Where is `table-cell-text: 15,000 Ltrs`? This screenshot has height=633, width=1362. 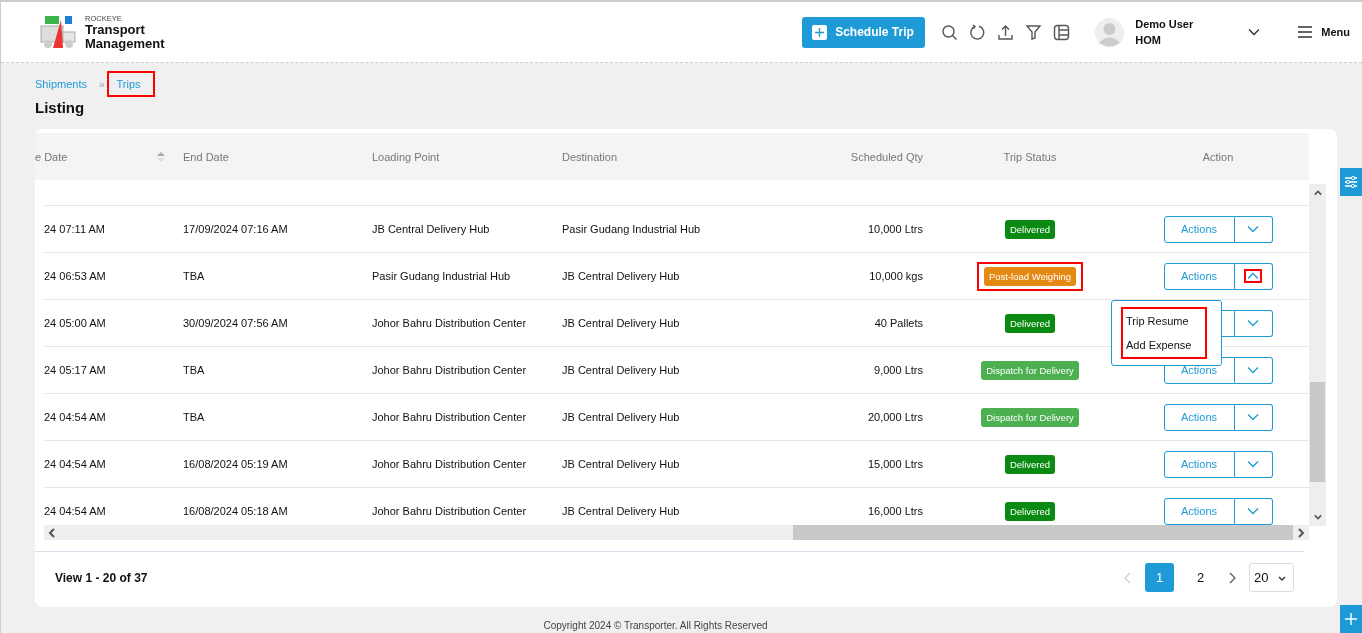 table-cell-text: 15,000 Ltrs is located at coordinates (895, 464).